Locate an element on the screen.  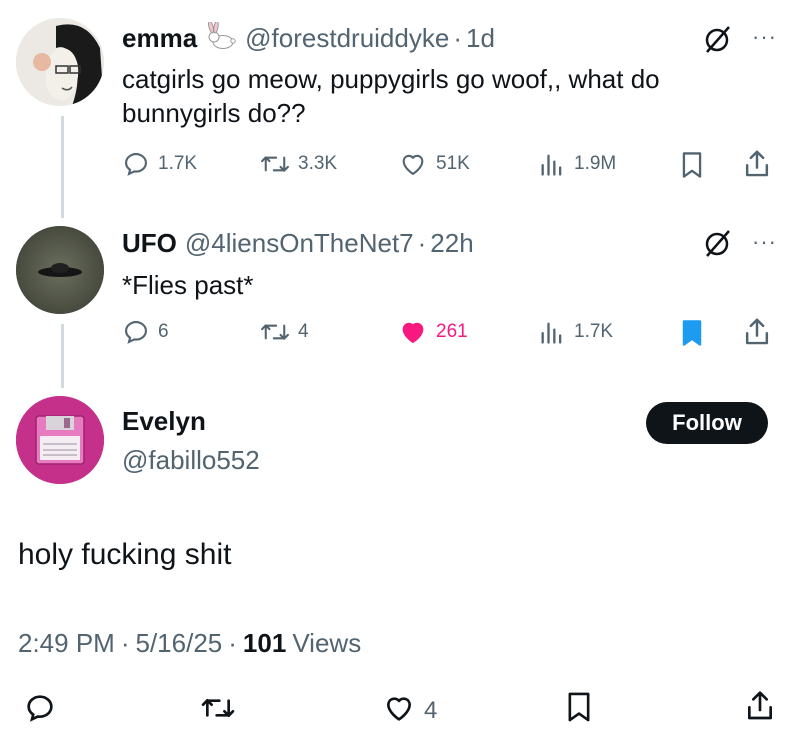
like-count: 261 is located at coordinates (452, 331).